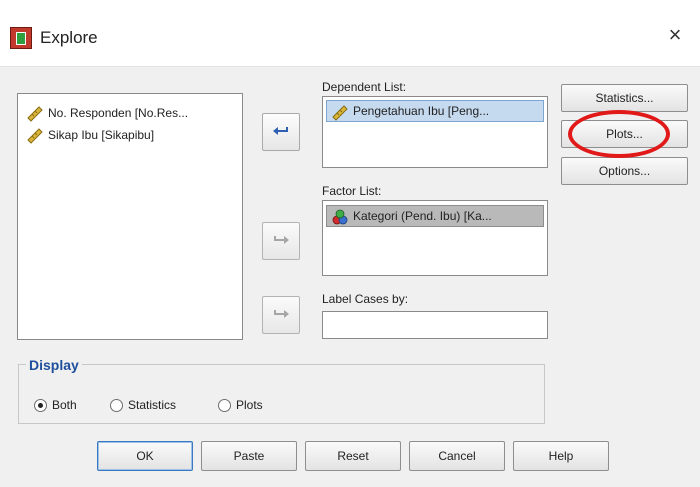 This screenshot has height=487, width=700. What do you see at coordinates (340, 217) in the screenshot?
I see `nominal-icon` at bounding box center [340, 217].